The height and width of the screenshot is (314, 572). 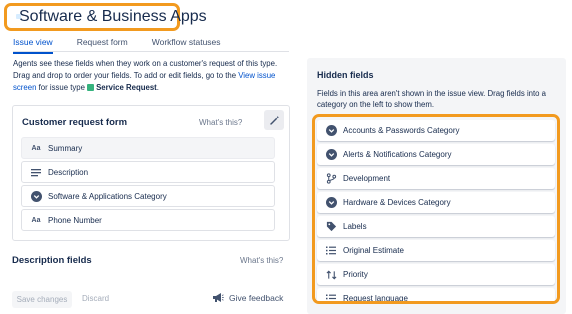 I want to click on hidden-field-original-estimate: Original Estimate, so click(x=436, y=250).